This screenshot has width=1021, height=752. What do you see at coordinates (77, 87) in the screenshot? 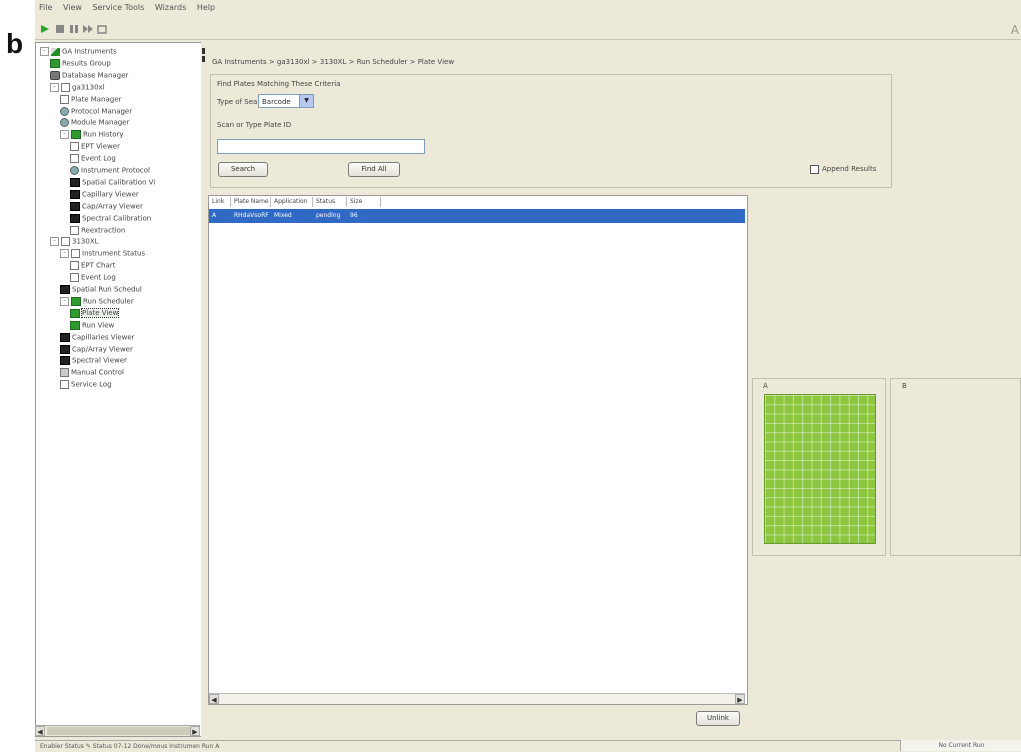
I see `tree-item: - ga3130xl` at bounding box center [77, 87].